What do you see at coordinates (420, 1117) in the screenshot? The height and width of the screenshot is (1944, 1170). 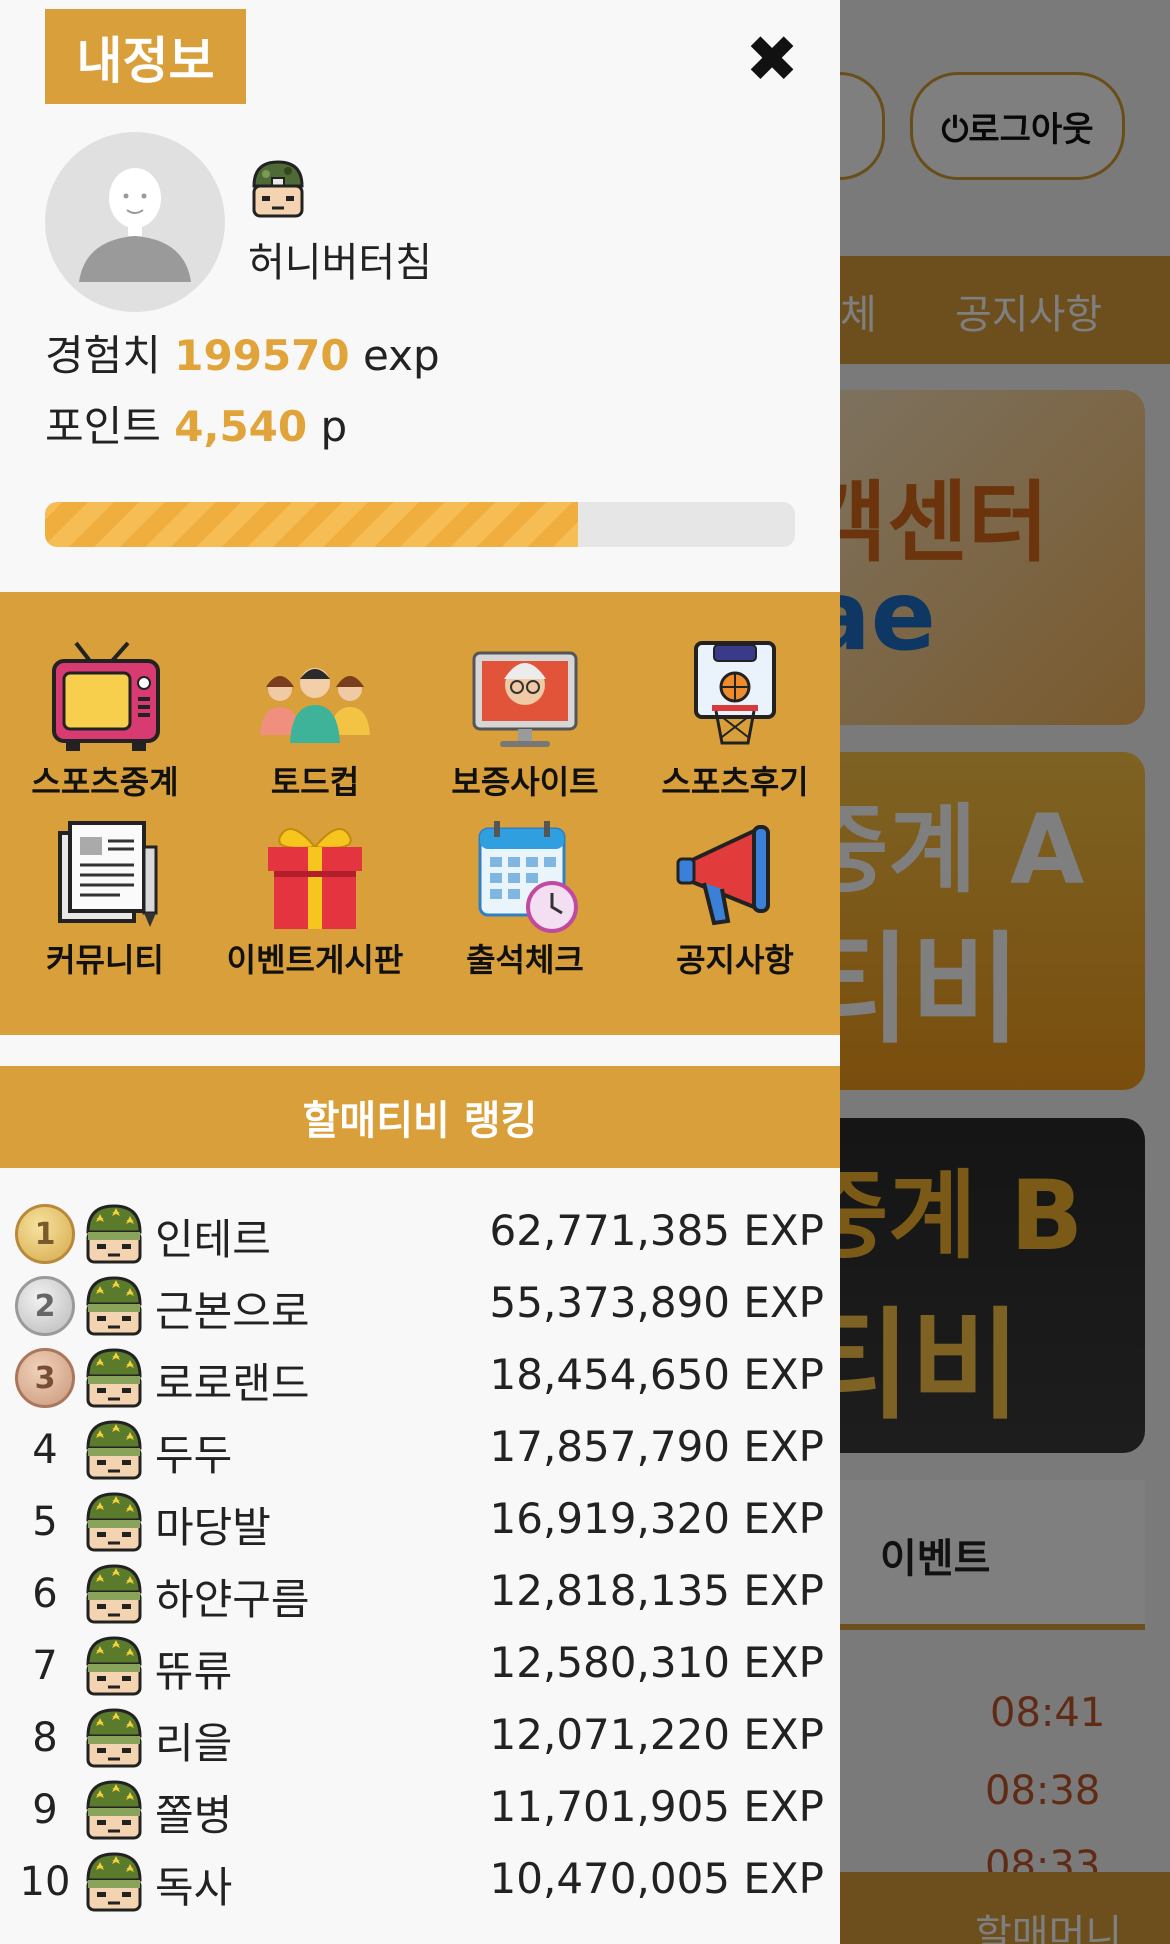 I see `ranking-title: 할매티비 랭킹` at bounding box center [420, 1117].